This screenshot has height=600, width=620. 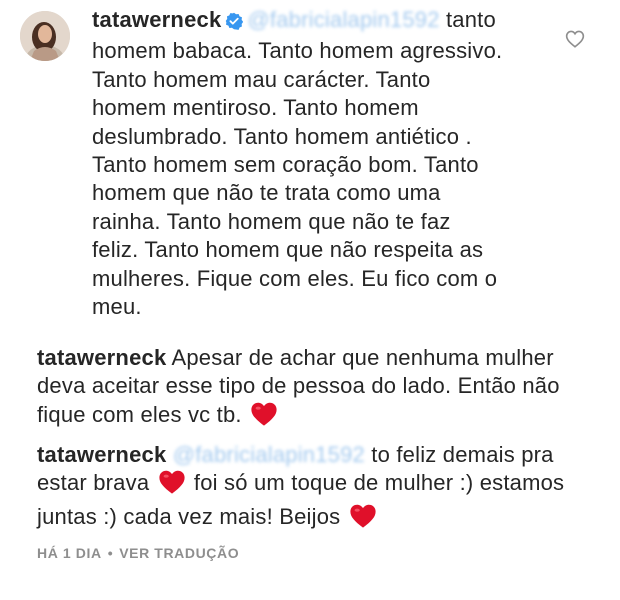 What do you see at coordinates (179, 553) in the screenshot?
I see `see-translation-button: VER TRADUÇÃO` at bounding box center [179, 553].